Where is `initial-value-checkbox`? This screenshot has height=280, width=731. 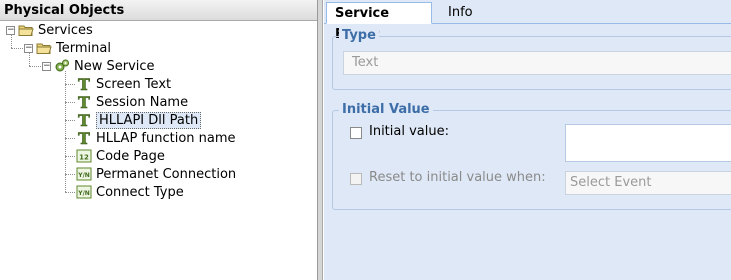 initial-value-checkbox is located at coordinates (356, 133).